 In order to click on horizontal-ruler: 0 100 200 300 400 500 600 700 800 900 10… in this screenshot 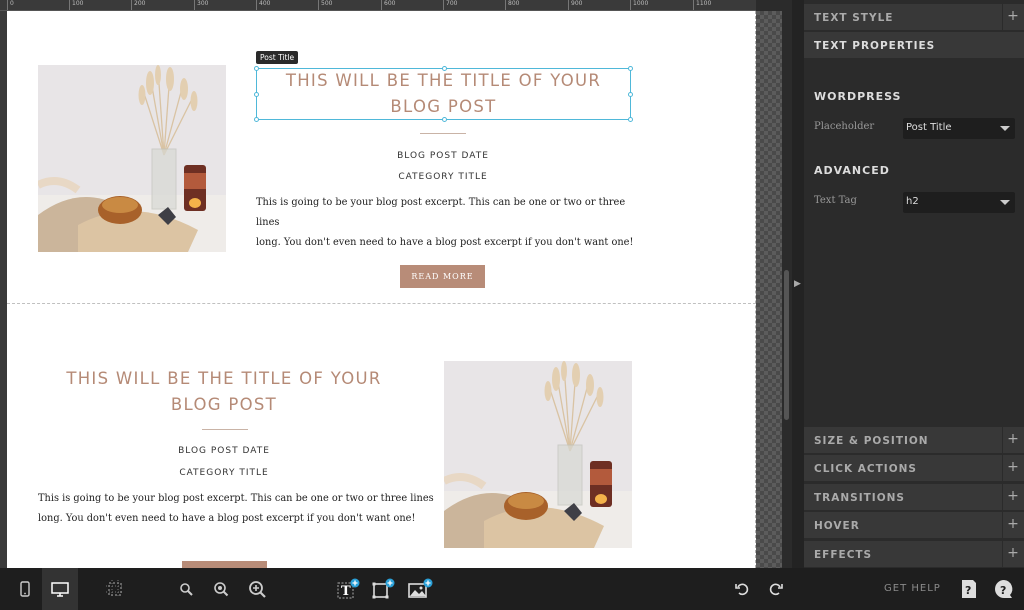, I will do `click(378, 5)`.